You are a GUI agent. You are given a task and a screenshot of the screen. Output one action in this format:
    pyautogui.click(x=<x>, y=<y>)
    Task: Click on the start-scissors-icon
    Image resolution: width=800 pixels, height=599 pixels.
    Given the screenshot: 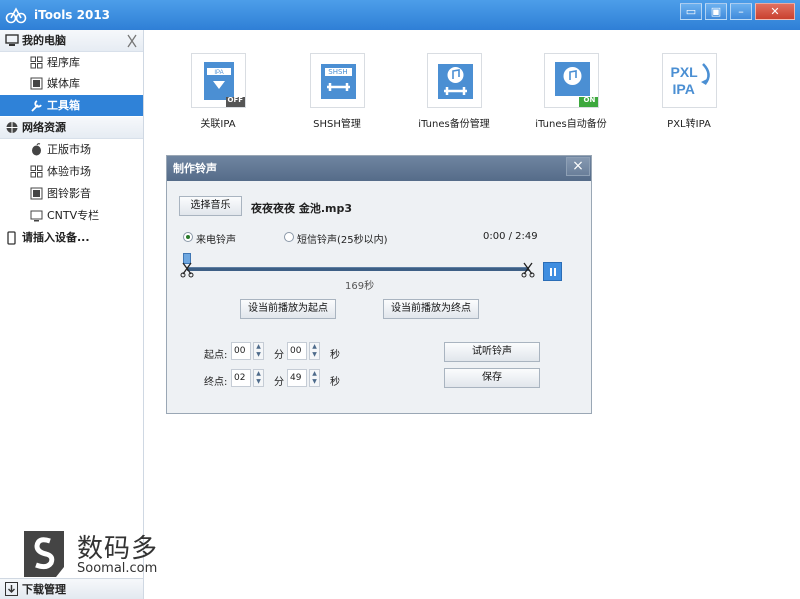 What is the action you would take?
    pyautogui.click(x=187, y=270)
    